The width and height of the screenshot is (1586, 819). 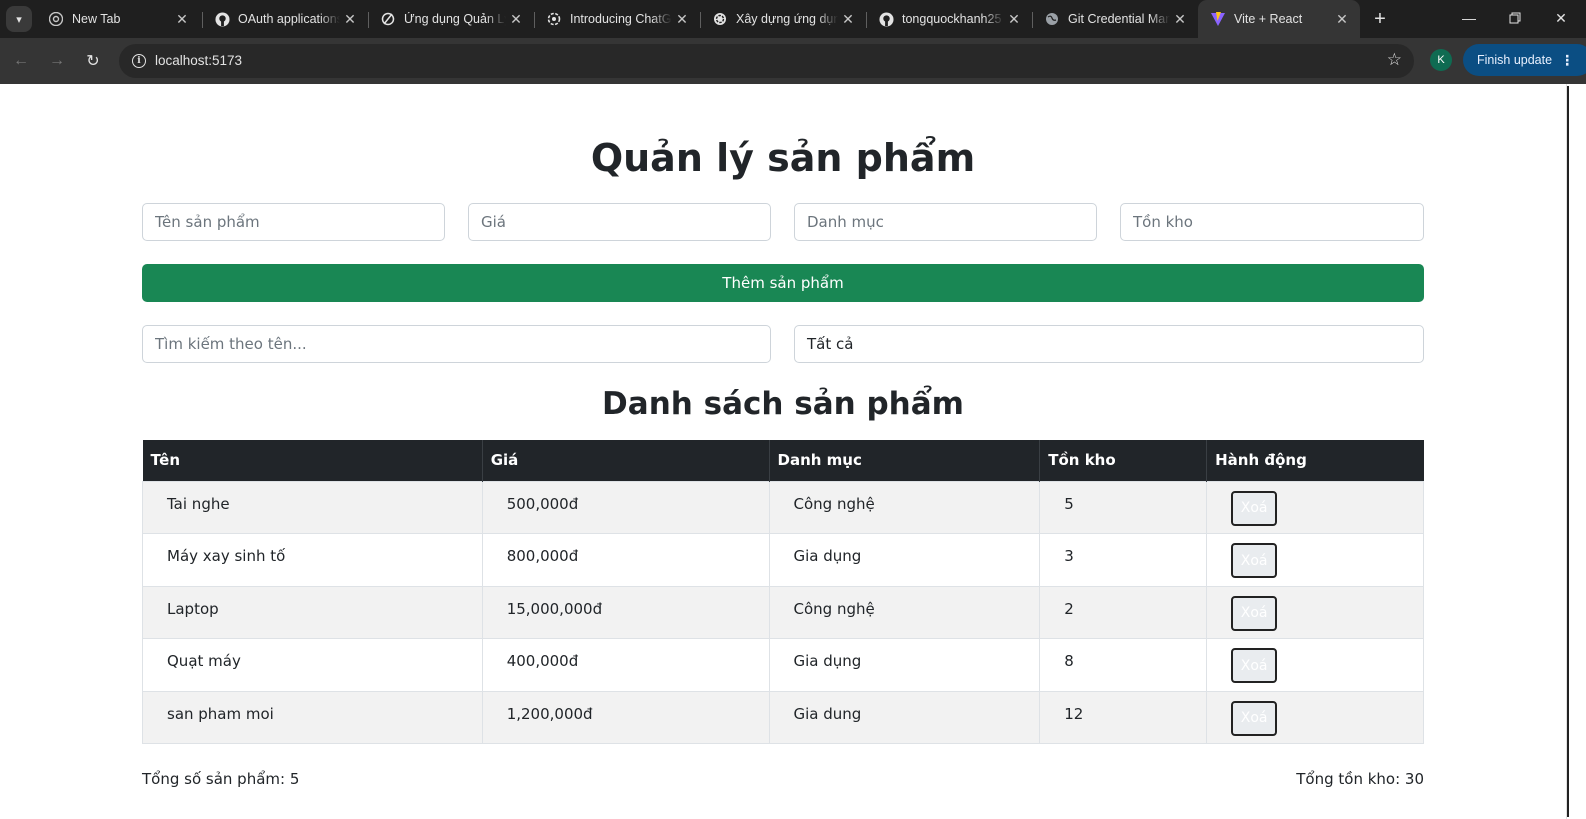 I want to click on cell-price: 800,000đ, so click(x=625, y=560).